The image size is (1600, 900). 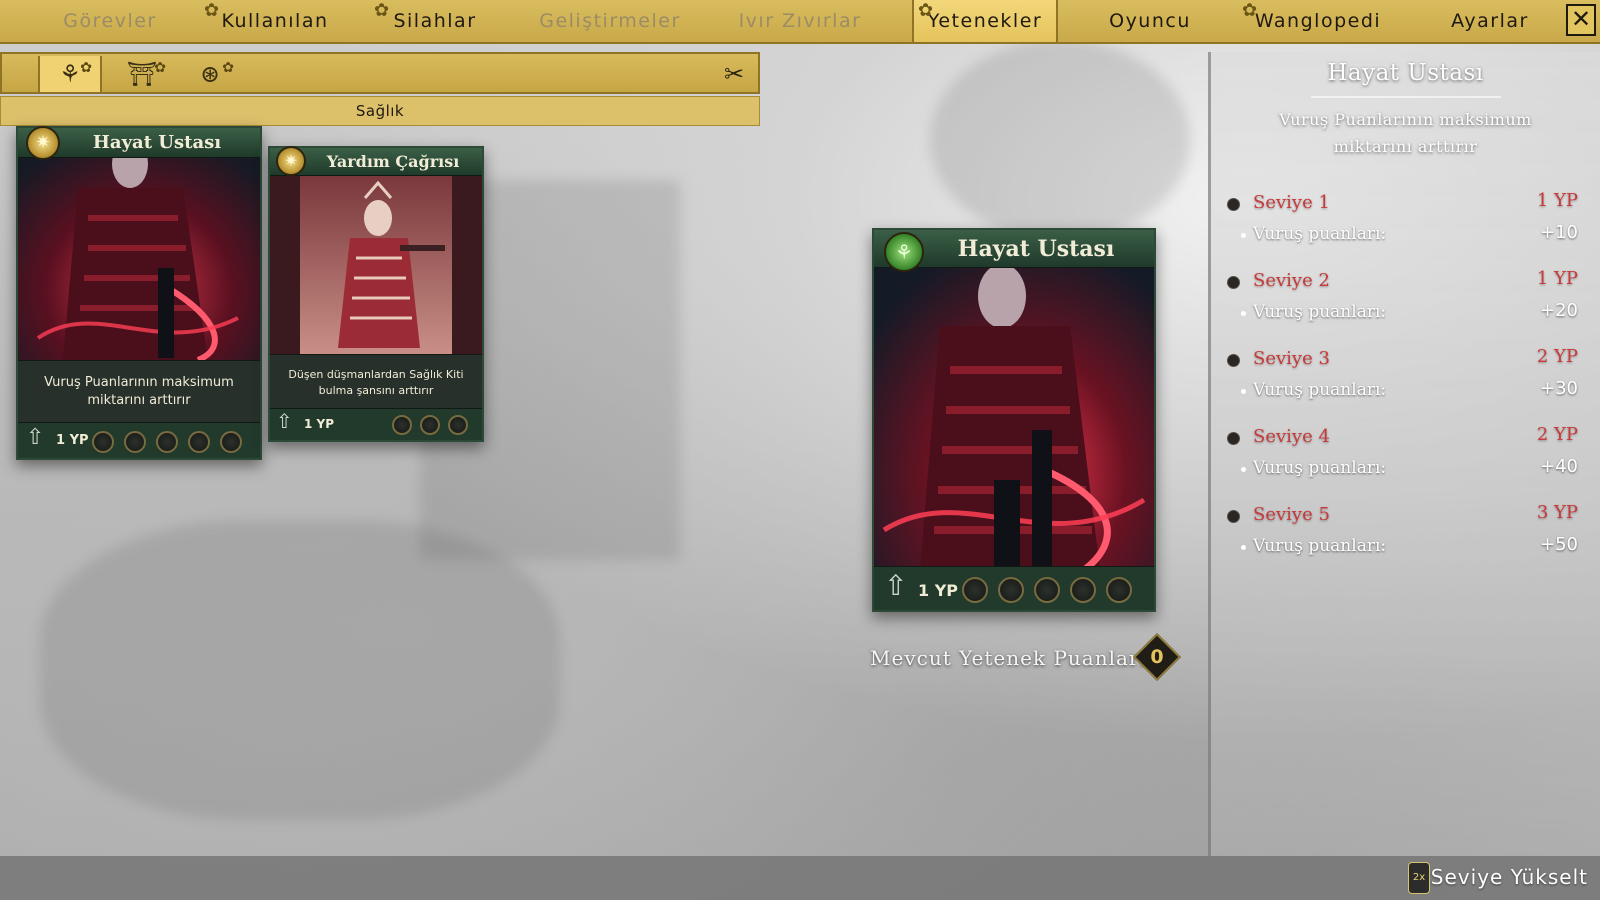 I want to click on tab-ivir-zivirlar: Ivır Zıvırlar, so click(x=800, y=21).